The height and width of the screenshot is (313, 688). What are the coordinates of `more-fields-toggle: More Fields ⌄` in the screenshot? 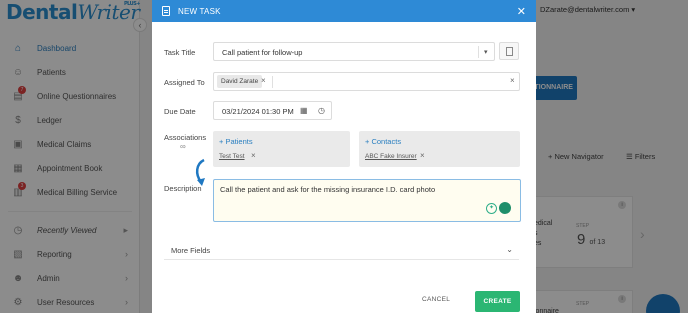 It's located at (341, 251).